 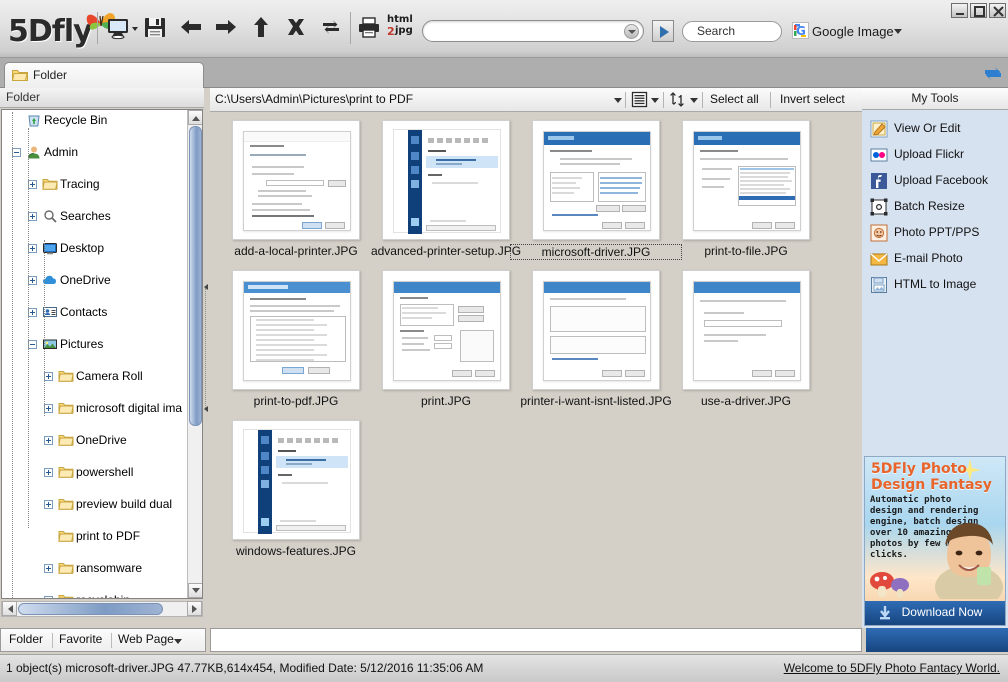 I want to click on sort-icon, so click(x=678, y=99).